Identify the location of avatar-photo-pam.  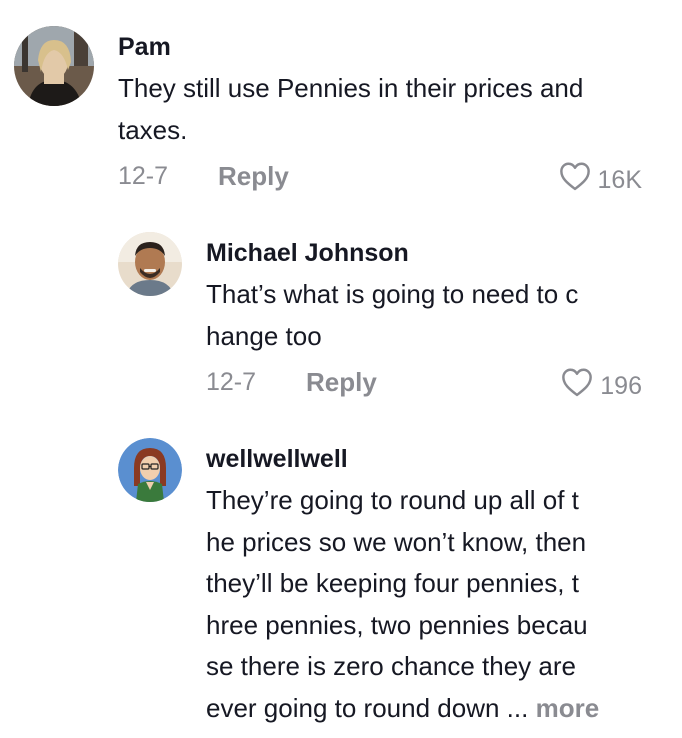
(54, 66).